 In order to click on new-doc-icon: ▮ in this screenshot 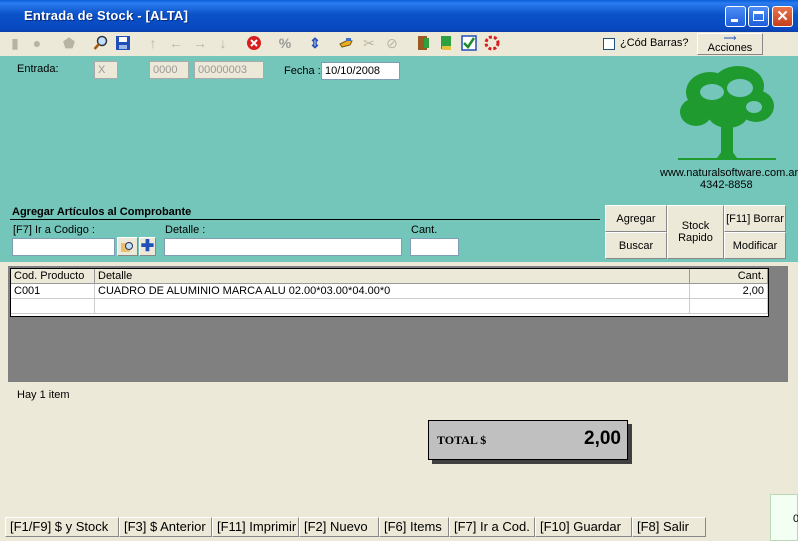, I will do `click(15, 43)`.